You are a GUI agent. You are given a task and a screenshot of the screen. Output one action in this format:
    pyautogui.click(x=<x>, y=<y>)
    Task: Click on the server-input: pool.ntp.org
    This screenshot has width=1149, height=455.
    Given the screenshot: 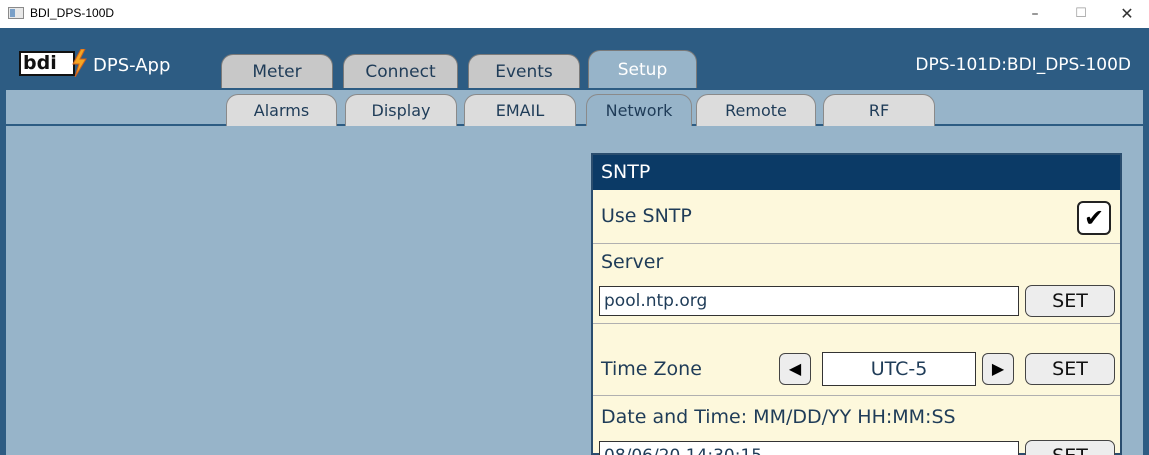 What is the action you would take?
    pyautogui.click(x=809, y=301)
    